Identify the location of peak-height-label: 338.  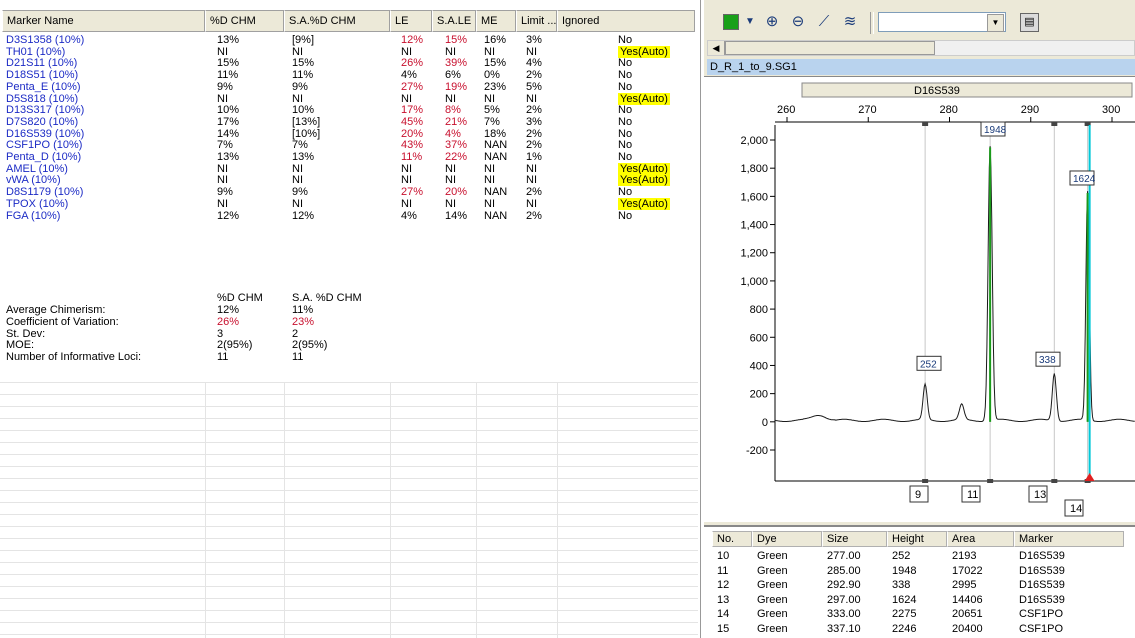
(1047, 360).